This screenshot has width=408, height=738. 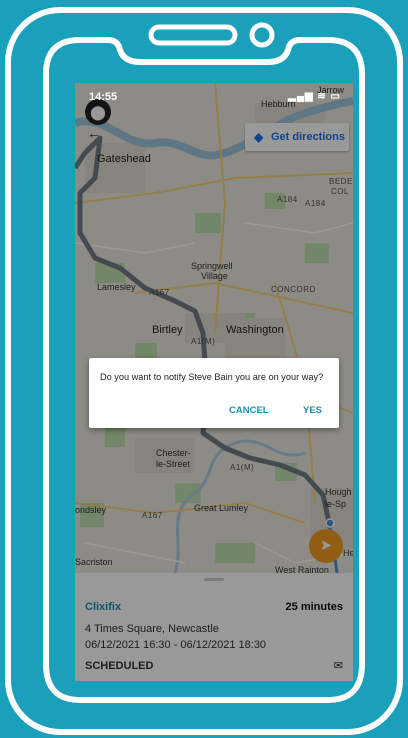 I want to click on status-icons: ▂▄▆ ≋ ▭, so click(x=314, y=96).